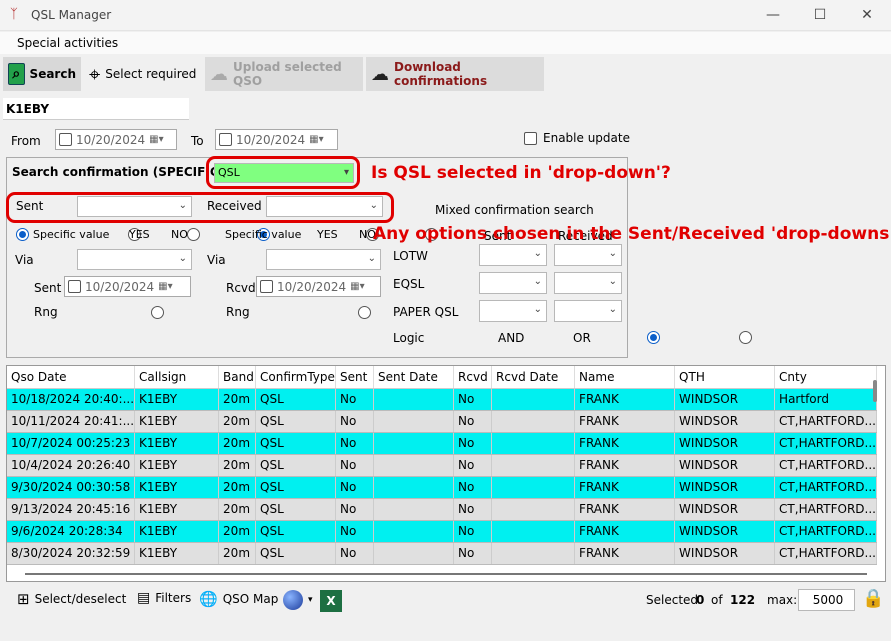 Image resolution: width=891 pixels, height=641 pixels. Describe the element at coordinates (71, 15) in the screenshot. I see `window-title: QSL Manager` at that location.